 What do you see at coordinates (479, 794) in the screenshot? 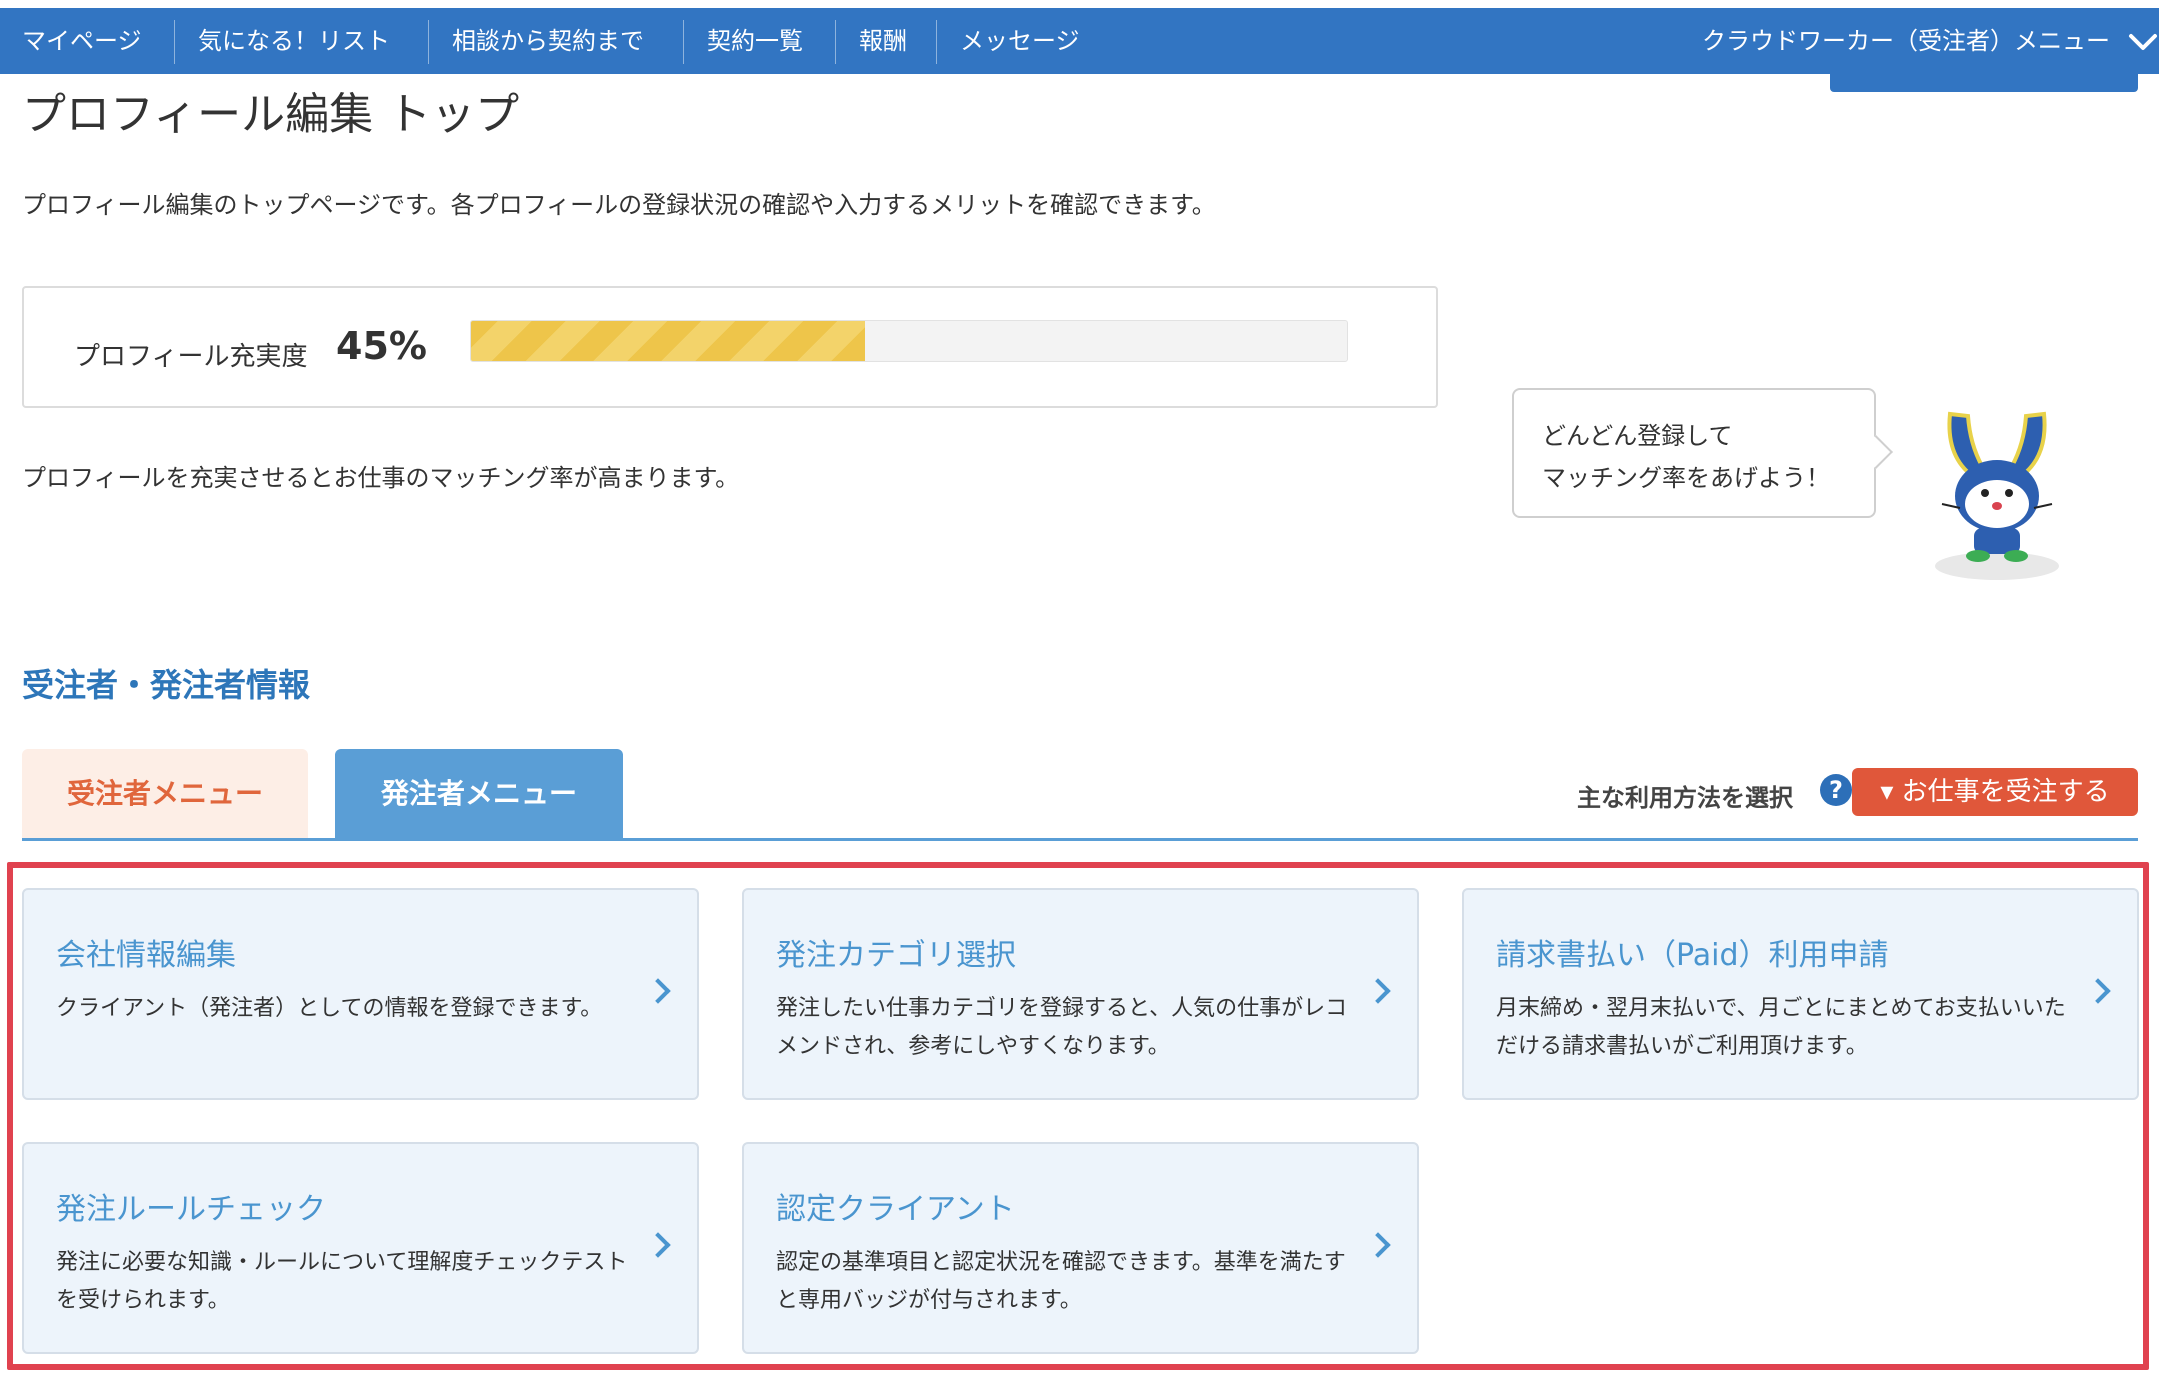
I see `tab-client-menu: 発注者メニュー` at bounding box center [479, 794].